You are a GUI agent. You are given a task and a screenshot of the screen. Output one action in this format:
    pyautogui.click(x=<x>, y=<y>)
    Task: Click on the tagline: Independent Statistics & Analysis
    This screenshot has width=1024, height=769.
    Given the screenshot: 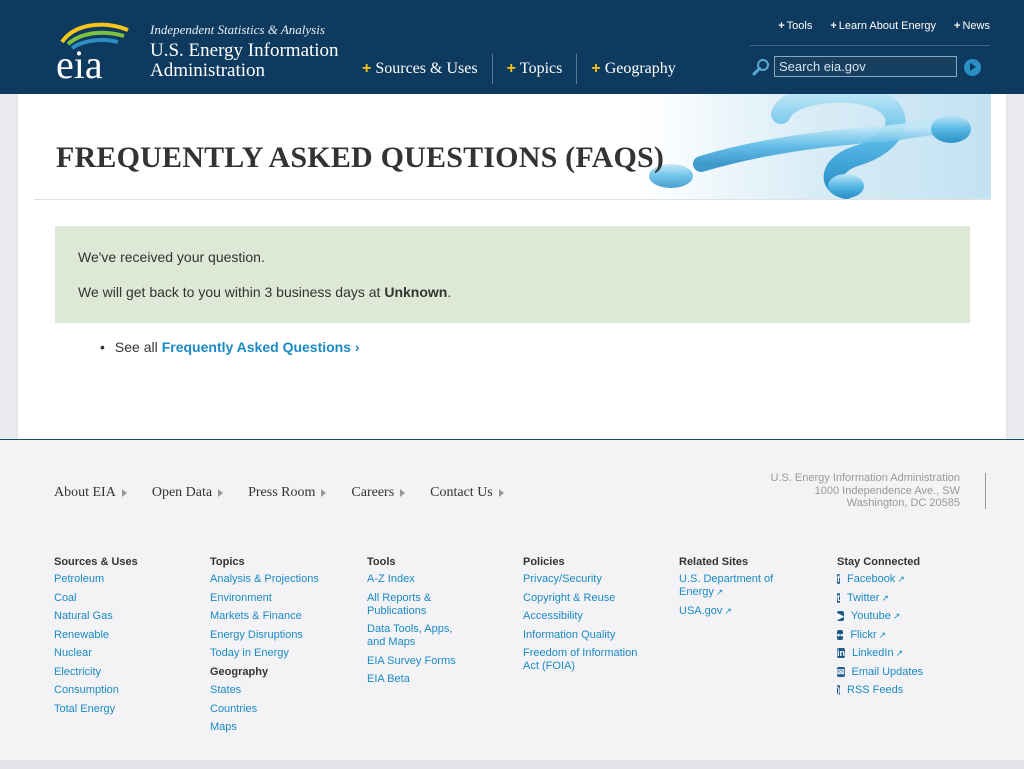 What is the action you would take?
    pyautogui.click(x=237, y=29)
    